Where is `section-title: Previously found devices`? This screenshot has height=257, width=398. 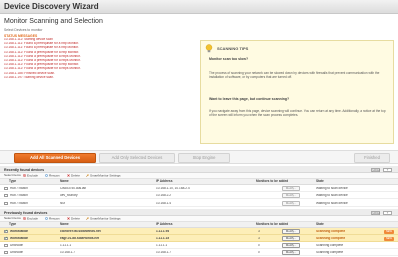 section-title: Previously found devices is located at coordinates (26, 212).